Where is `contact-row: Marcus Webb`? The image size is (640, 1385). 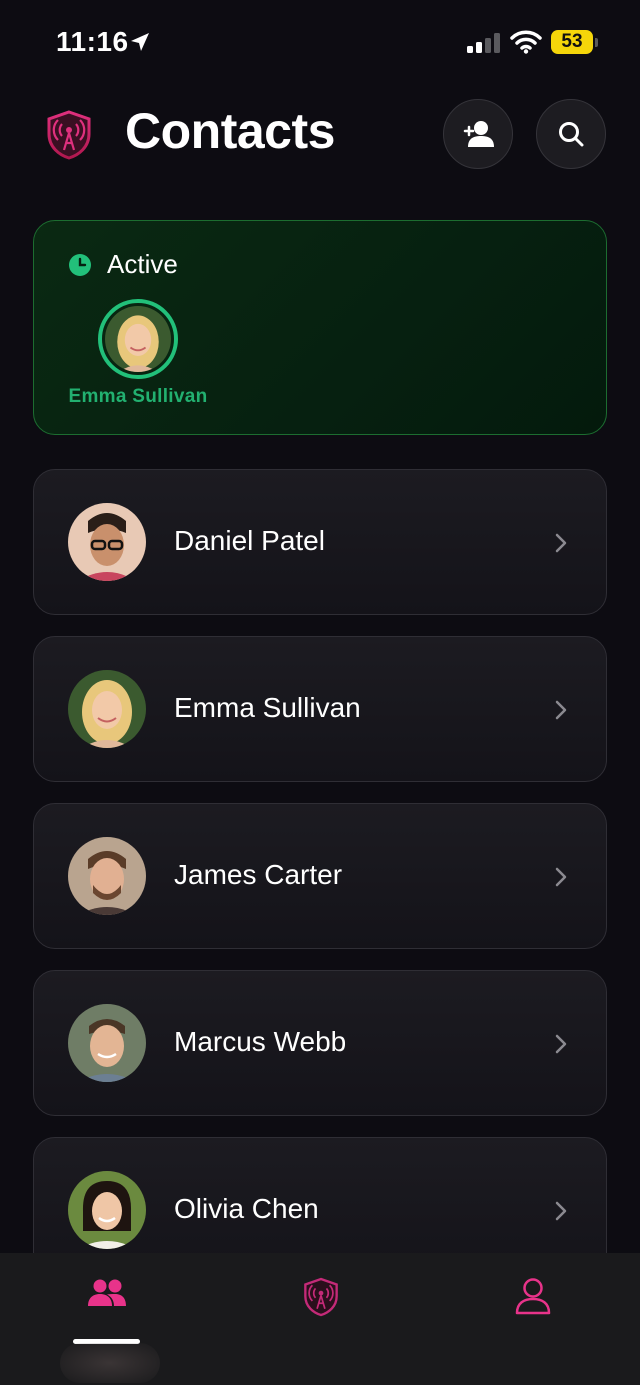 contact-row: Marcus Webb is located at coordinates (320, 1043).